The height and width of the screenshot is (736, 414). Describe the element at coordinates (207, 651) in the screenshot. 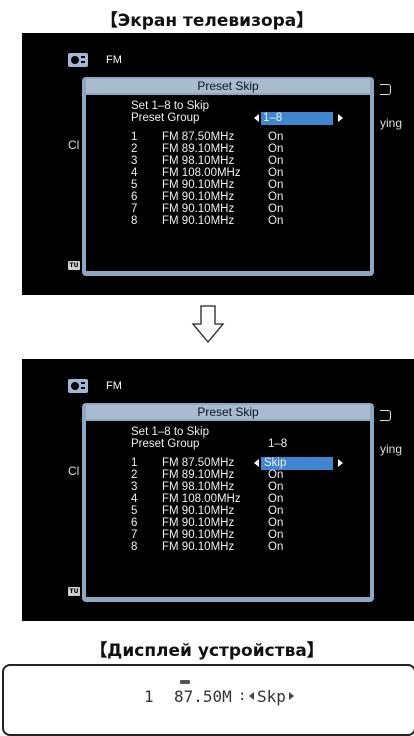

I see `device-display-heading: 【Дисплей устройства】` at that location.